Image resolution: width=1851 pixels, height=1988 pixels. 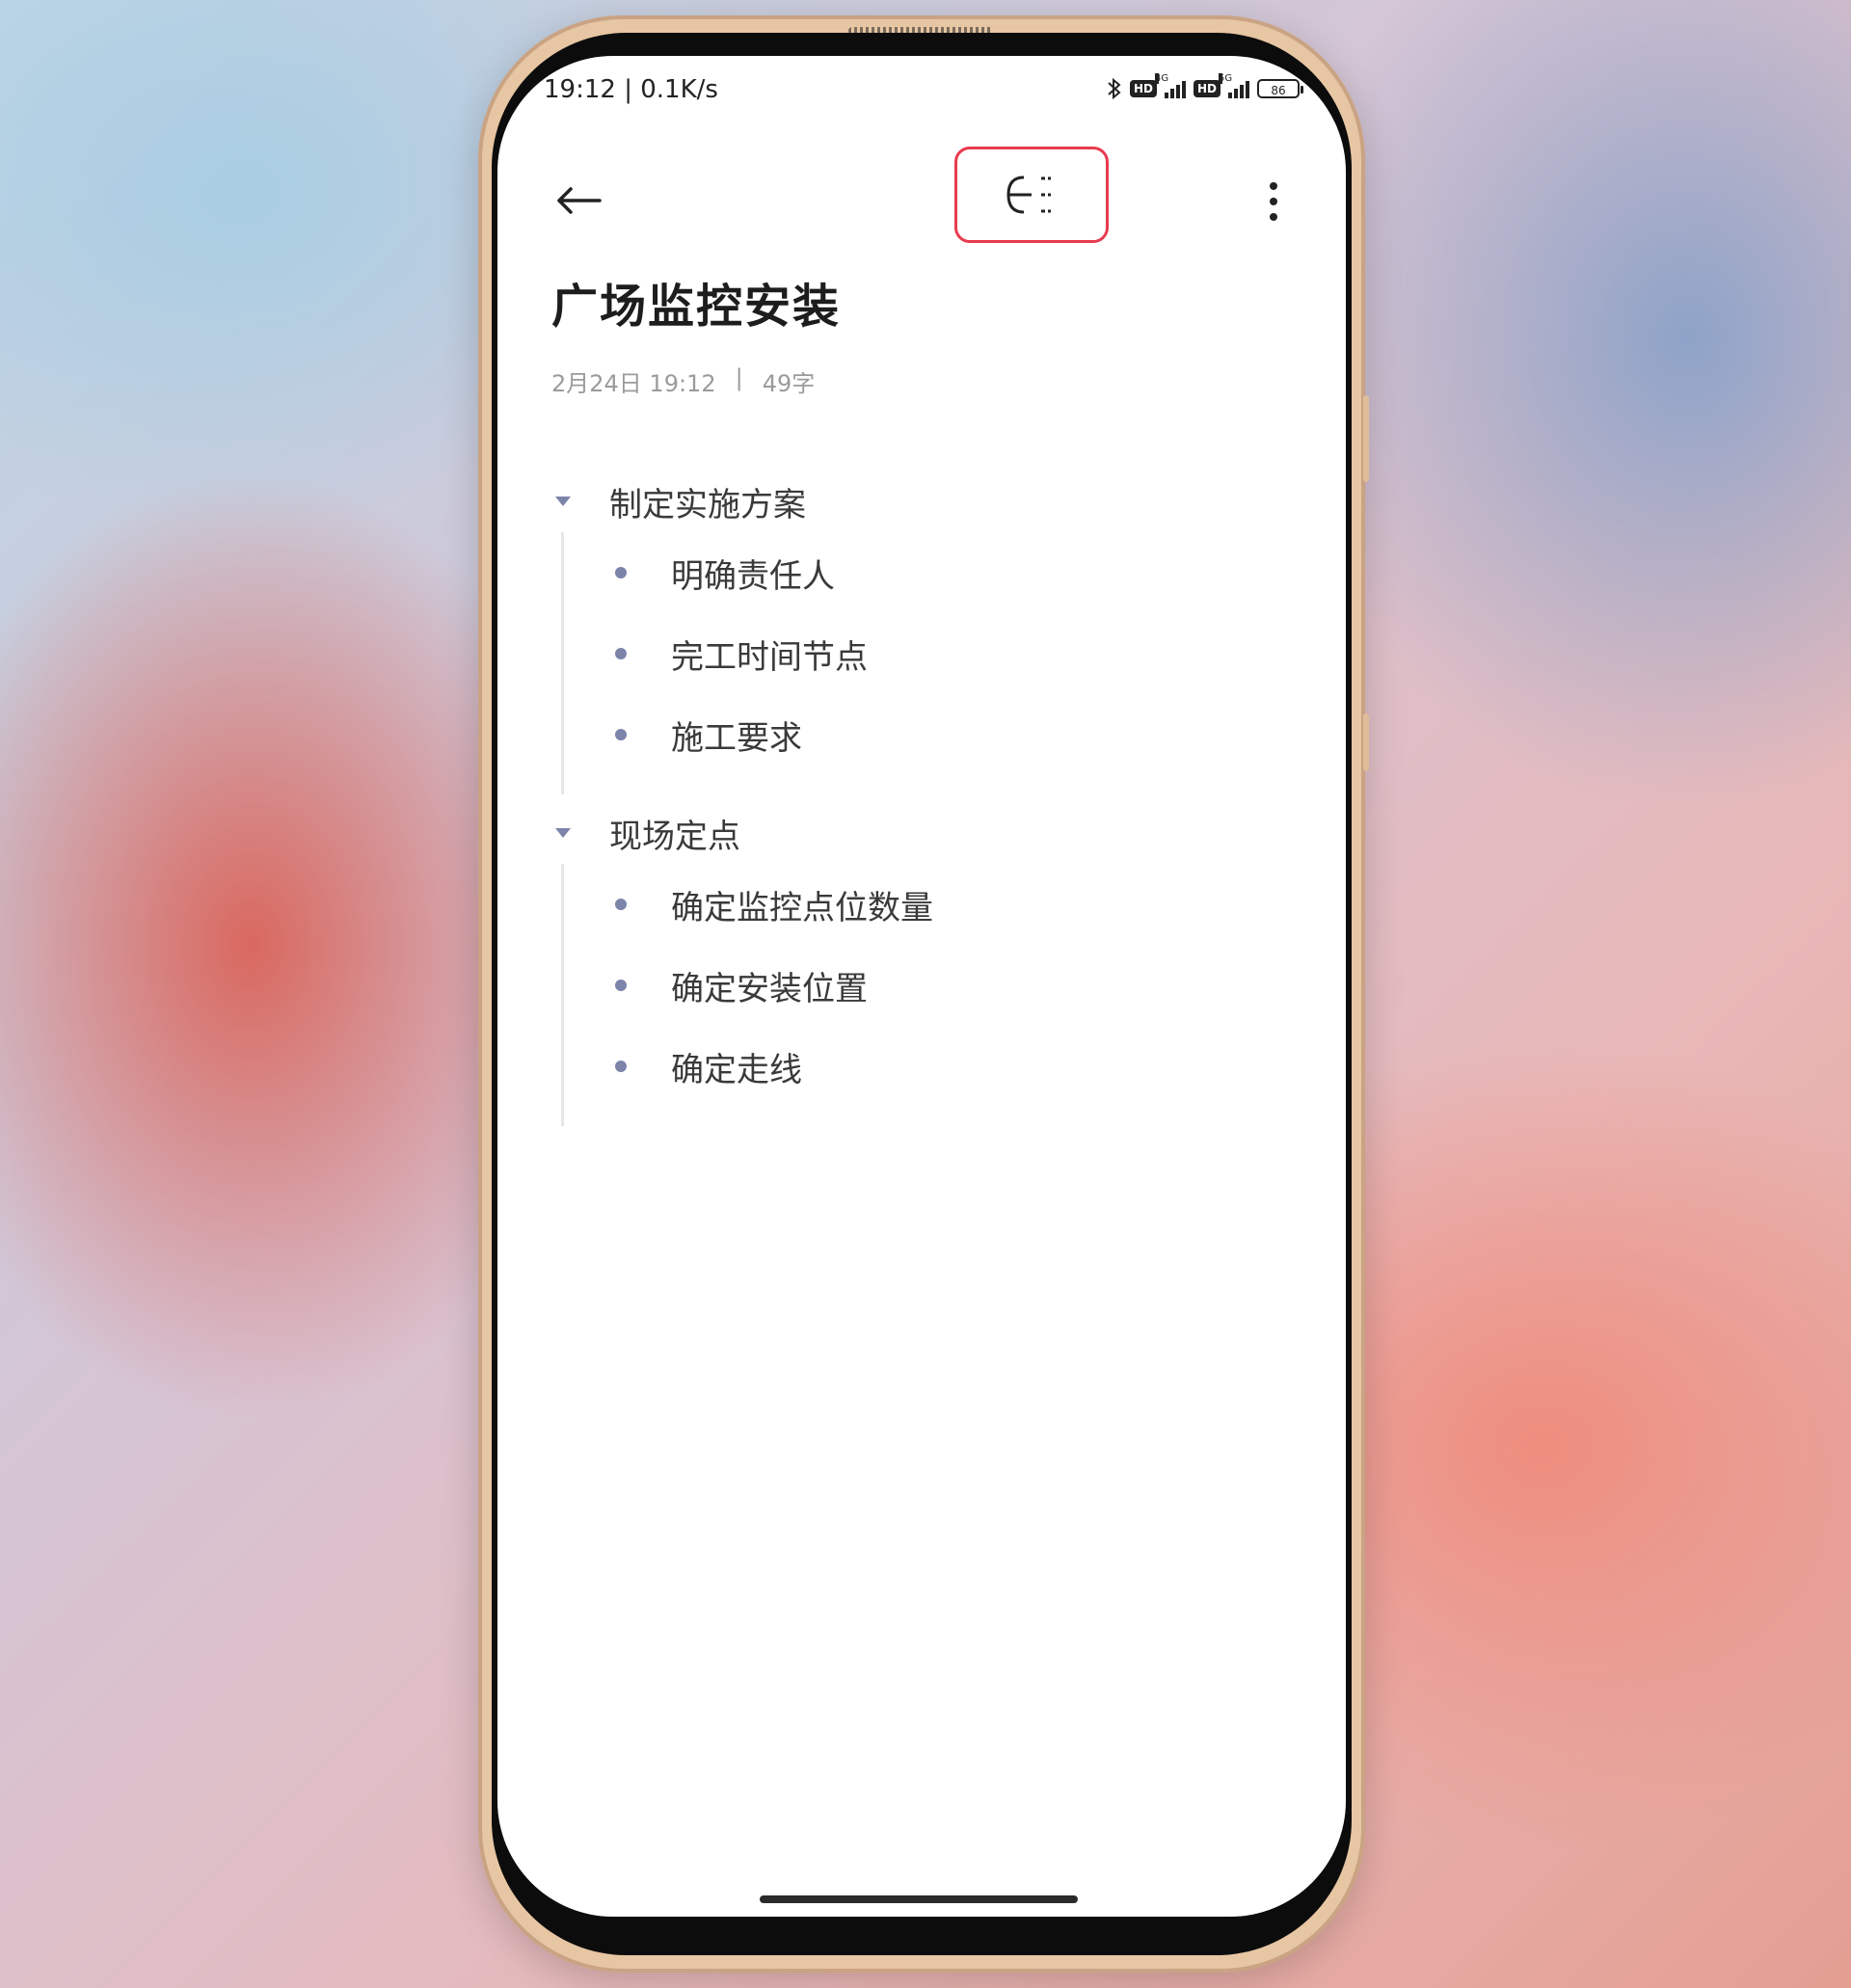 What do you see at coordinates (737, 1066) in the screenshot?
I see `outline-item-text: 确定走线` at bounding box center [737, 1066].